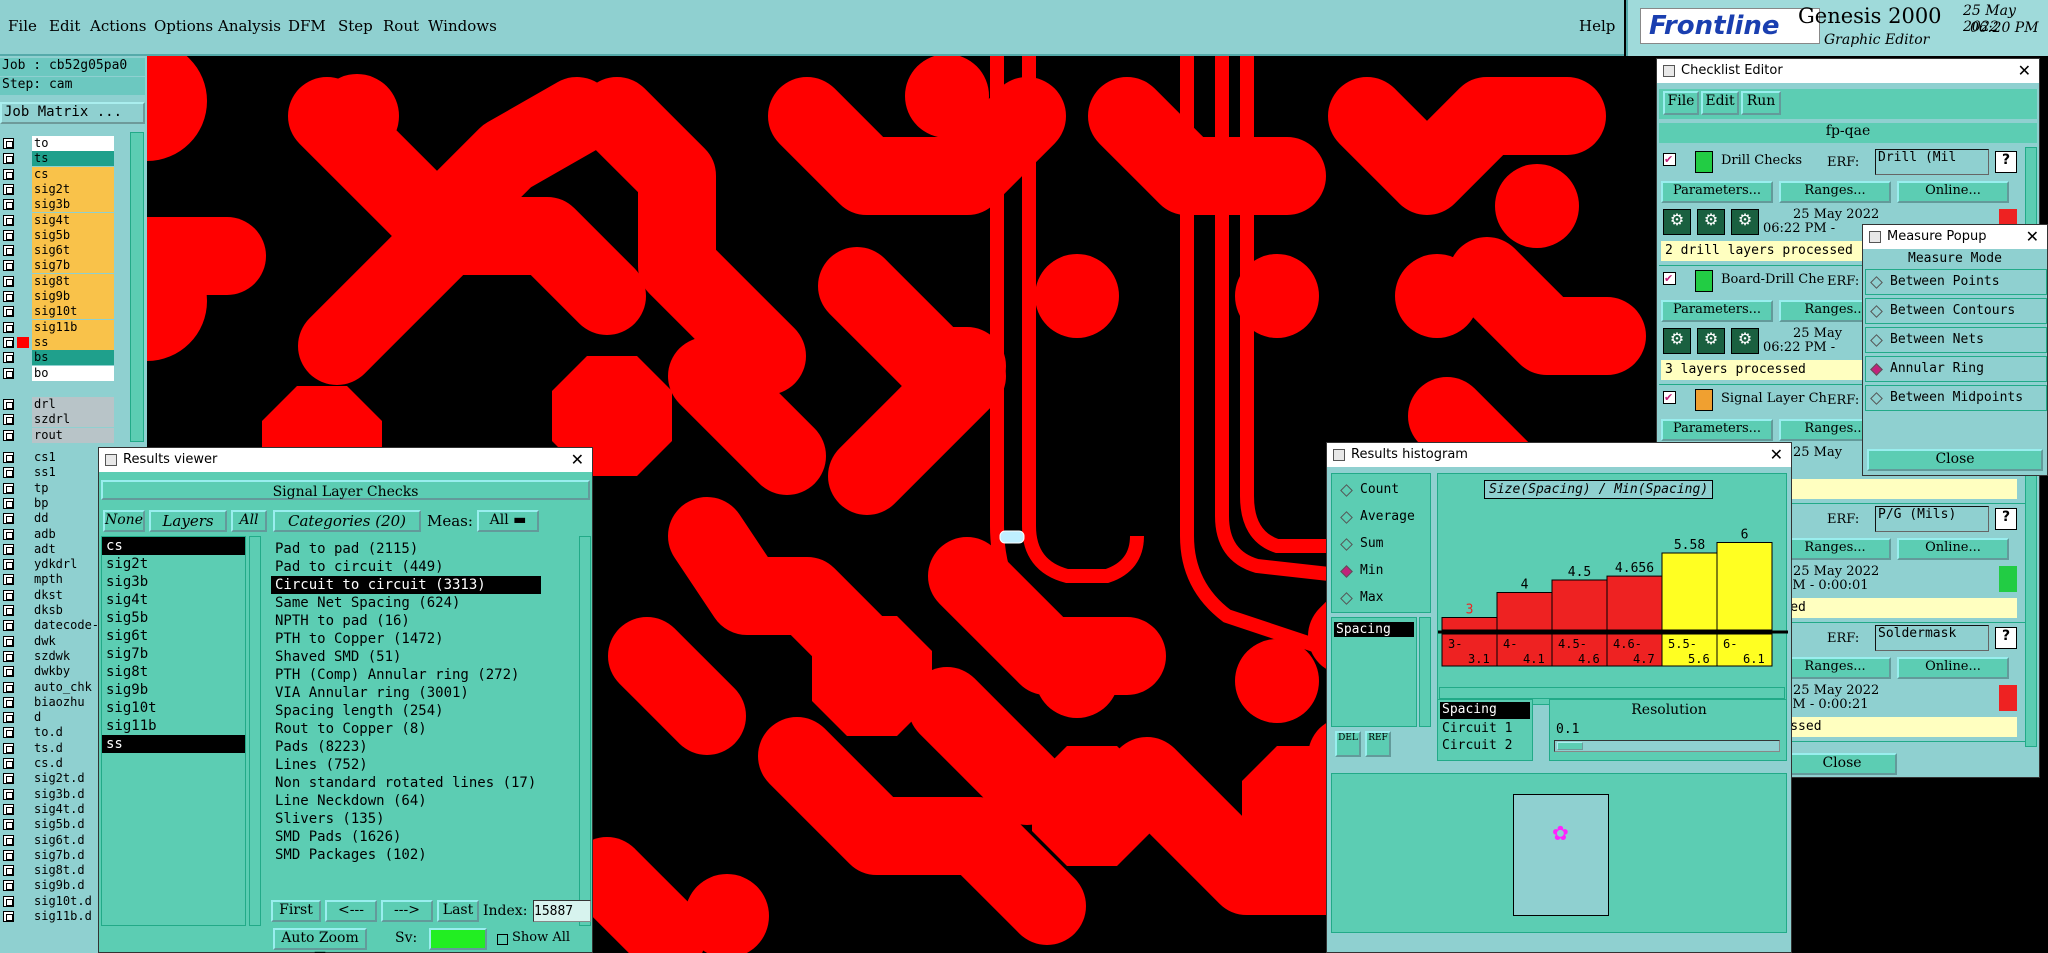  I want to click on layer-row: ts, so click(73, 159).